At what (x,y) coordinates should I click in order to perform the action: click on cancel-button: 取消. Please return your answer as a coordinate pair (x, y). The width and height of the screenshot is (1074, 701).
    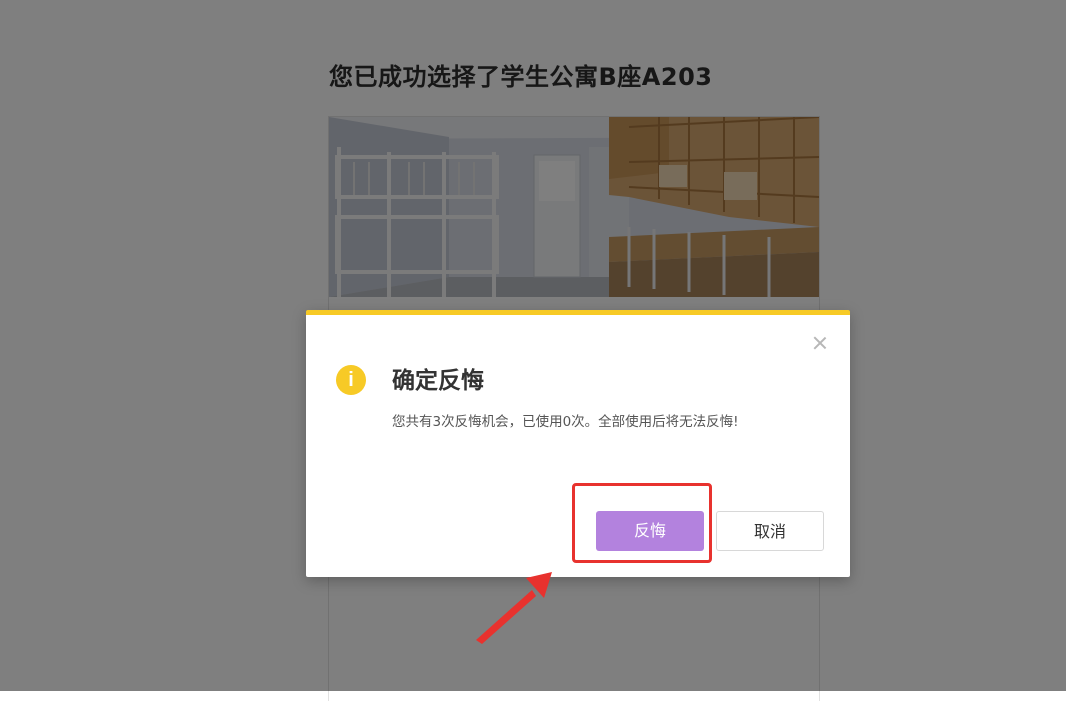
    Looking at the image, I should click on (770, 531).